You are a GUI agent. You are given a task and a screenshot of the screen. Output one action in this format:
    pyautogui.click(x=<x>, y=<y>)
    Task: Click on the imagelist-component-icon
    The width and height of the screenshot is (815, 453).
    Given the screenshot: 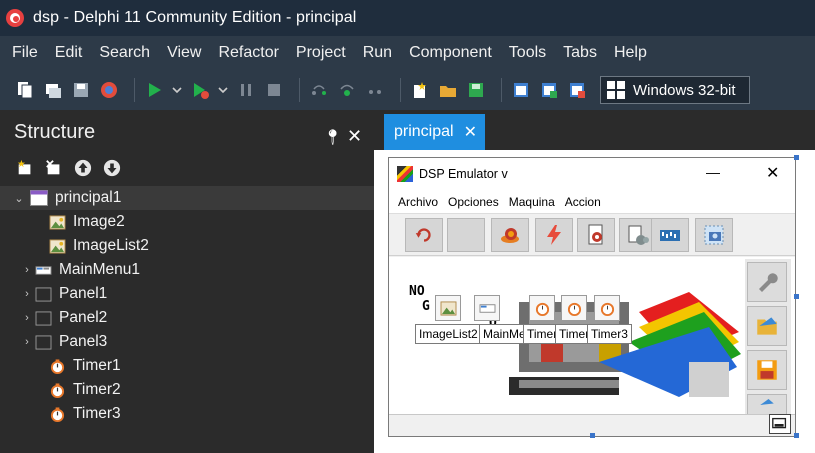 What is the action you would take?
    pyautogui.click(x=448, y=308)
    